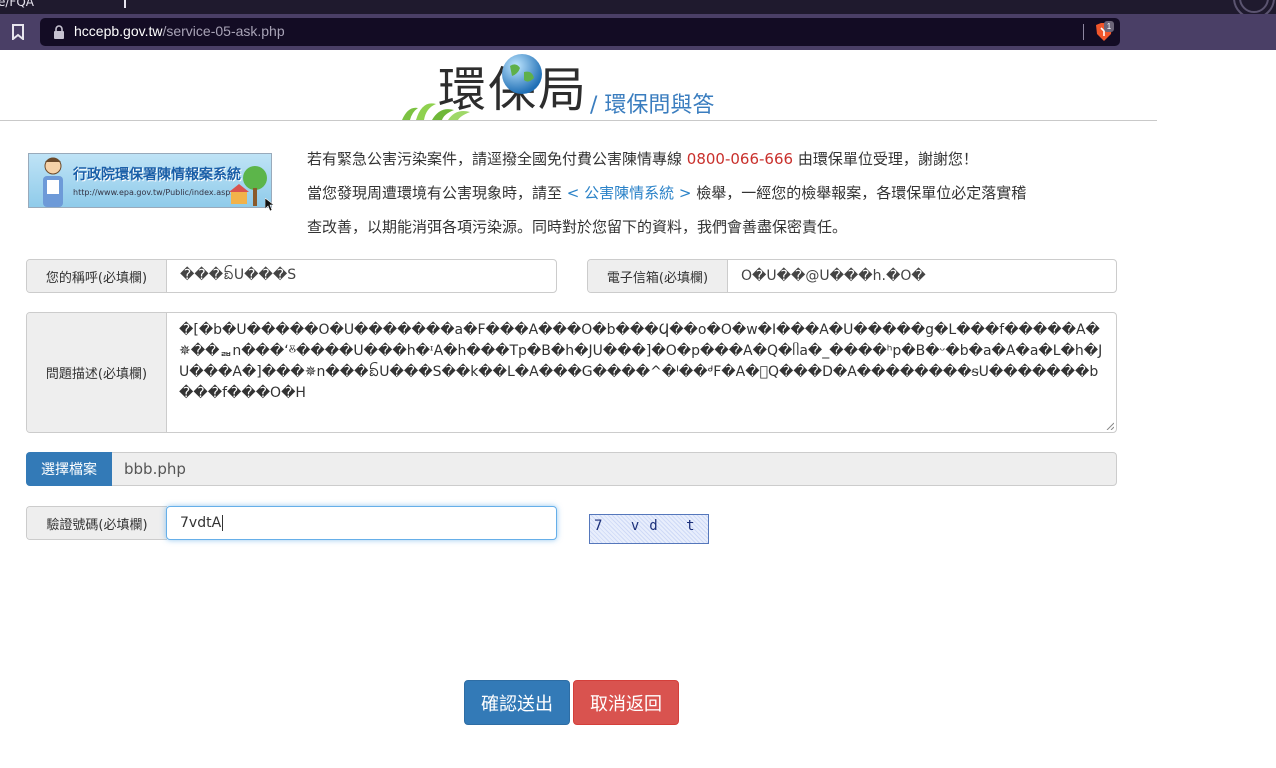 This screenshot has width=1276, height=768. What do you see at coordinates (658, 276) in the screenshot?
I see `email-label: 電子信箱(必填欄)` at bounding box center [658, 276].